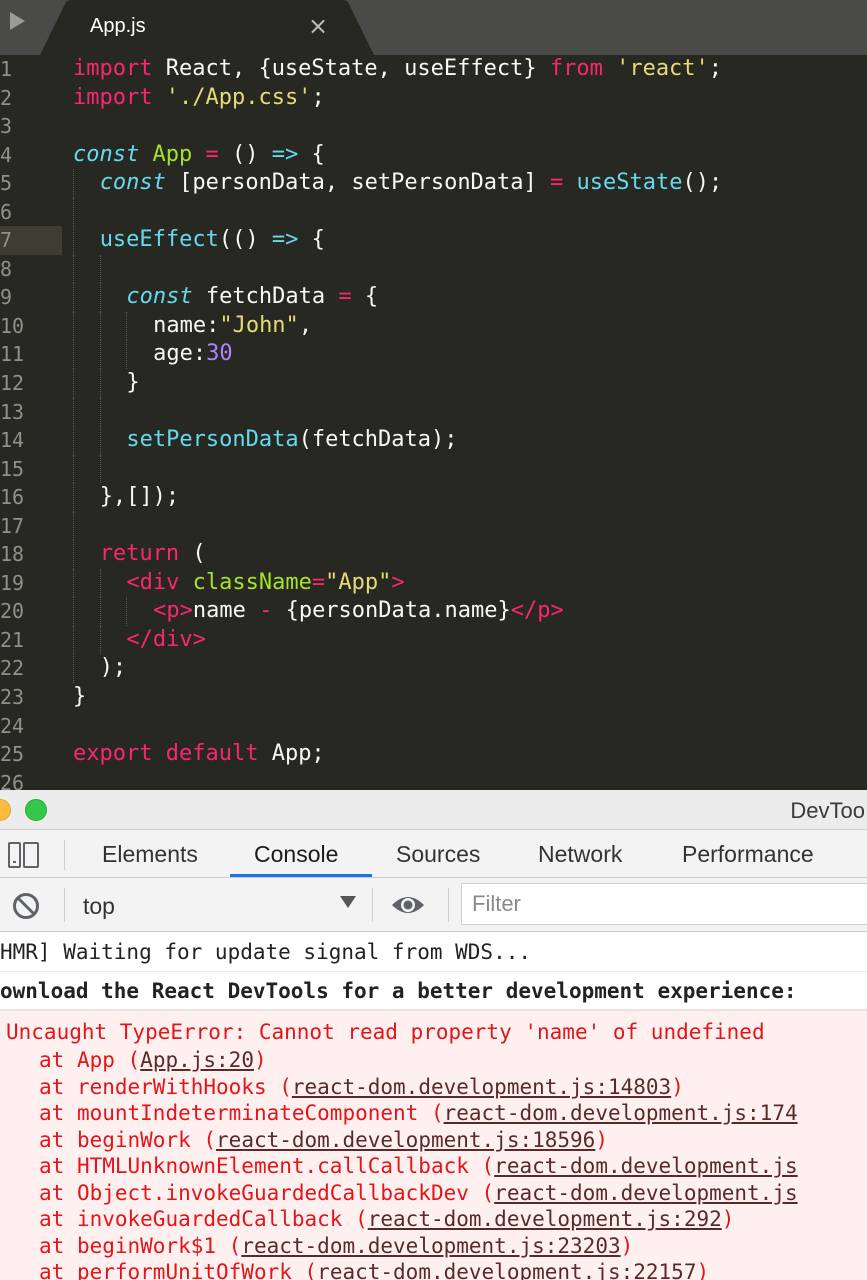 The width and height of the screenshot is (867, 1280). Describe the element at coordinates (748, 854) in the screenshot. I see `tab-performance: Performance` at that location.